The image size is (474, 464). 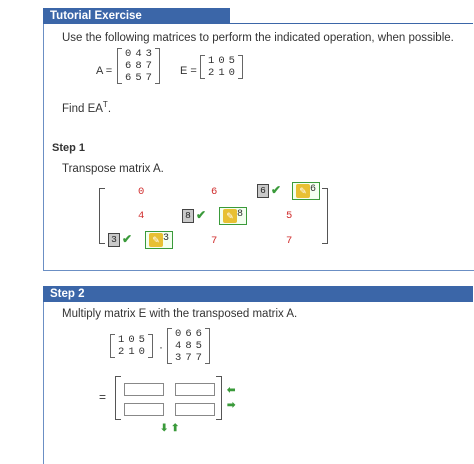 I want to click on matrix-a: 043 687 657, so click(x=138, y=66).